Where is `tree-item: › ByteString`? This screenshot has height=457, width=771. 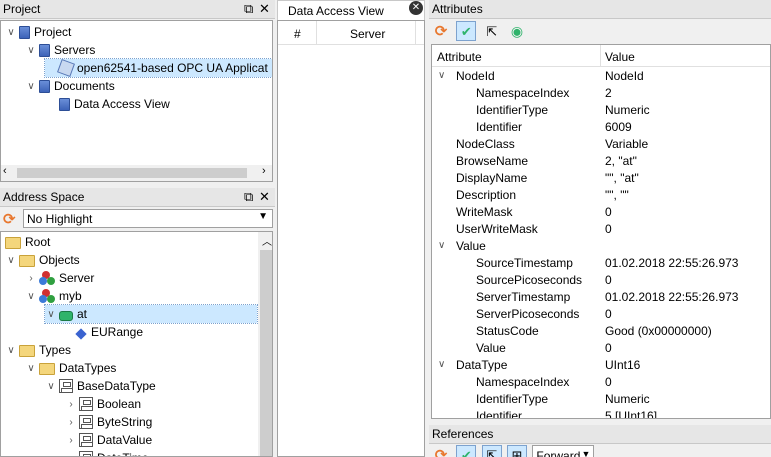
tree-item: › ByteString is located at coordinates (108, 422).